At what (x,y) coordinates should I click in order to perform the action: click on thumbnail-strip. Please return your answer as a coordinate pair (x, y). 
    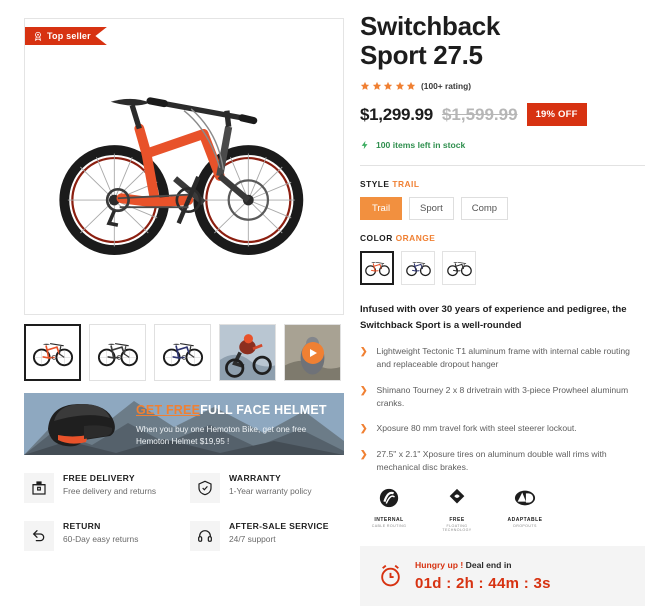
    Looking at the image, I should click on (184, 352).